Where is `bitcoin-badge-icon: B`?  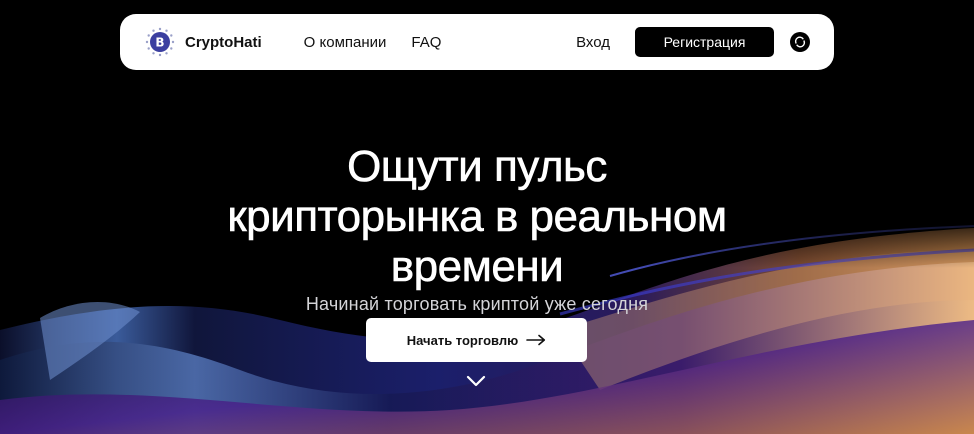
bitcoin-badge-icon: B is located at coordinates (160, 42).